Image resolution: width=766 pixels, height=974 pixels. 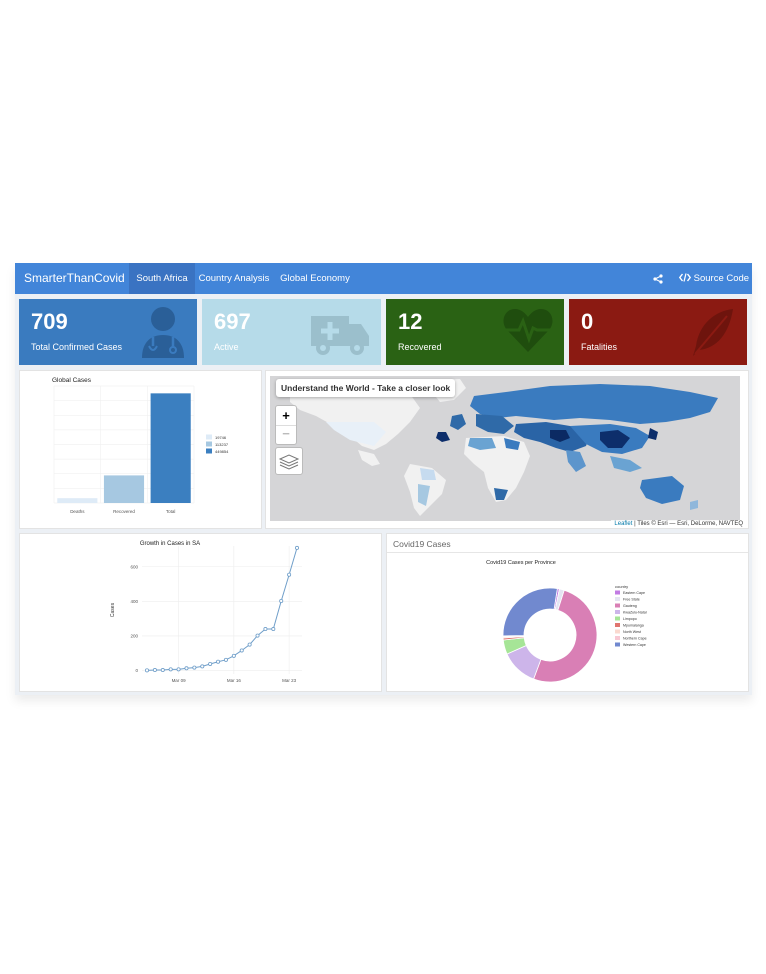 I want to click on province-panel-title: Covid19 Cases, so click(x=422, y=544).